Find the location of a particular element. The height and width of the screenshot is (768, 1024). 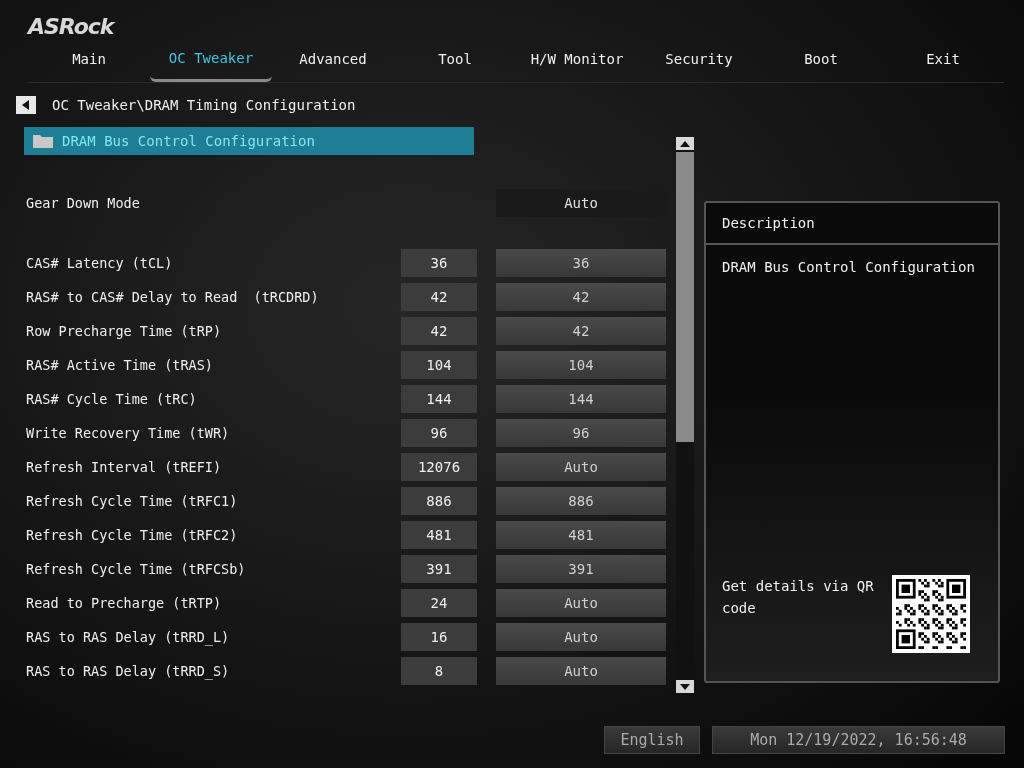

setting-label: RAS# Cycle Time (tRC) is located at coordinates (112, 399).